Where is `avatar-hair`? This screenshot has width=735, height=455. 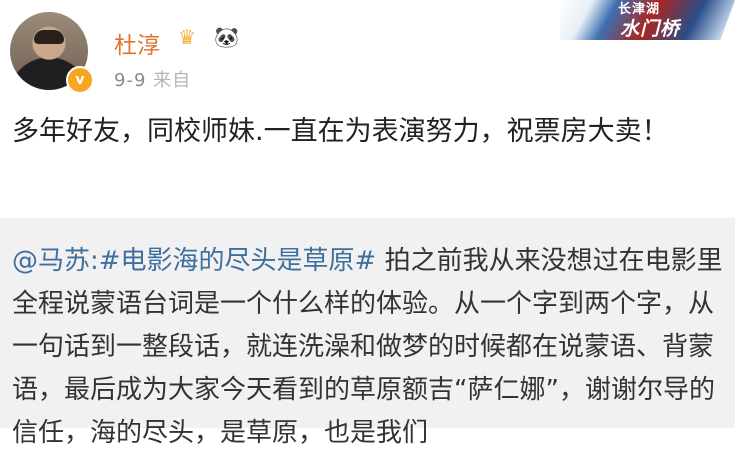
avatar-hair is located at coordinates (49, 37).